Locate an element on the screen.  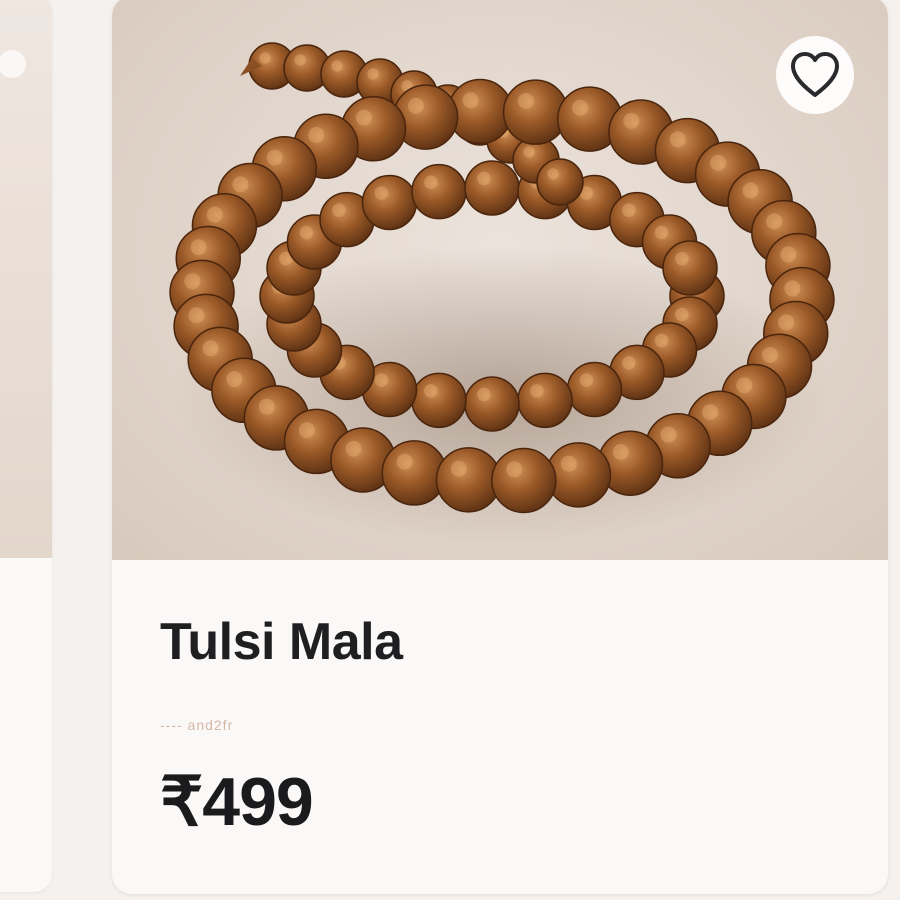
wishlist-button is located at coordinates (815, 75).